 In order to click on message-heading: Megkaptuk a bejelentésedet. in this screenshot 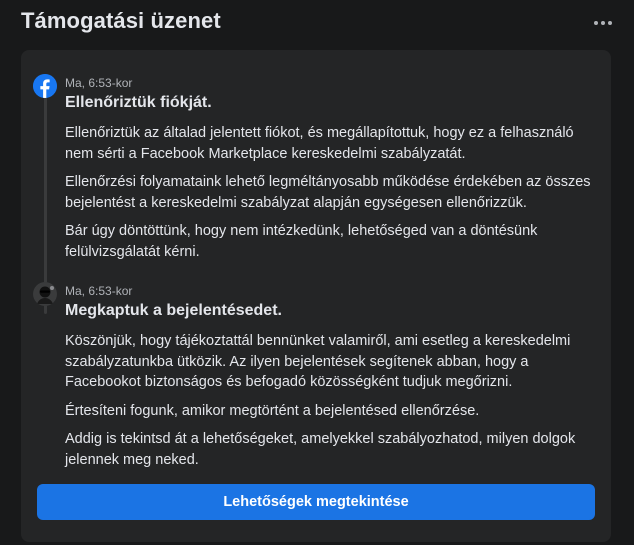, I will do `click(173, 310)`.